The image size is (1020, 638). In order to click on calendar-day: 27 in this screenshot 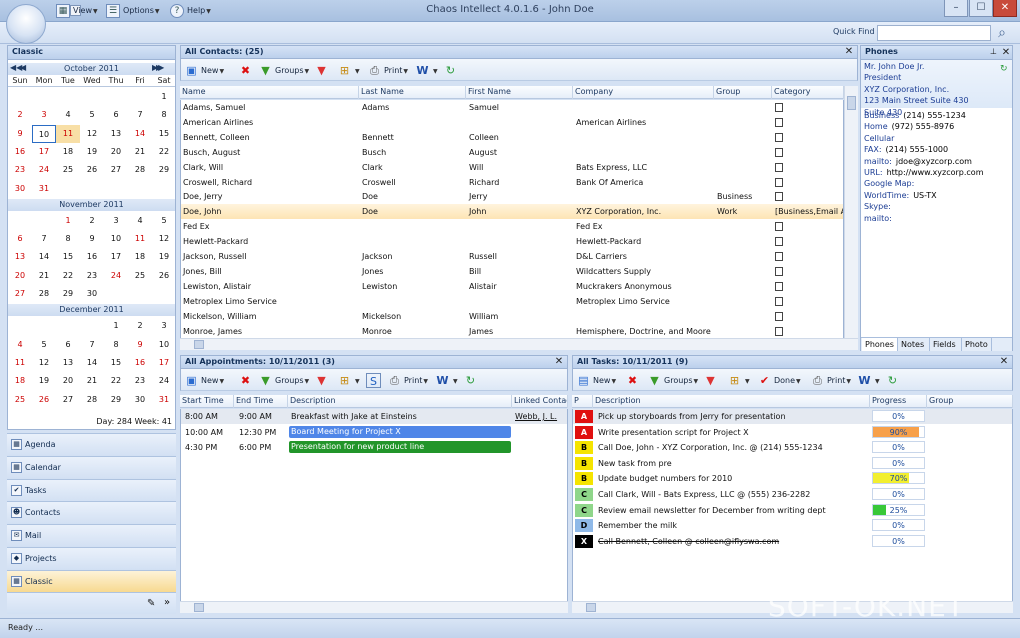, I will do `click(20, 294)`.